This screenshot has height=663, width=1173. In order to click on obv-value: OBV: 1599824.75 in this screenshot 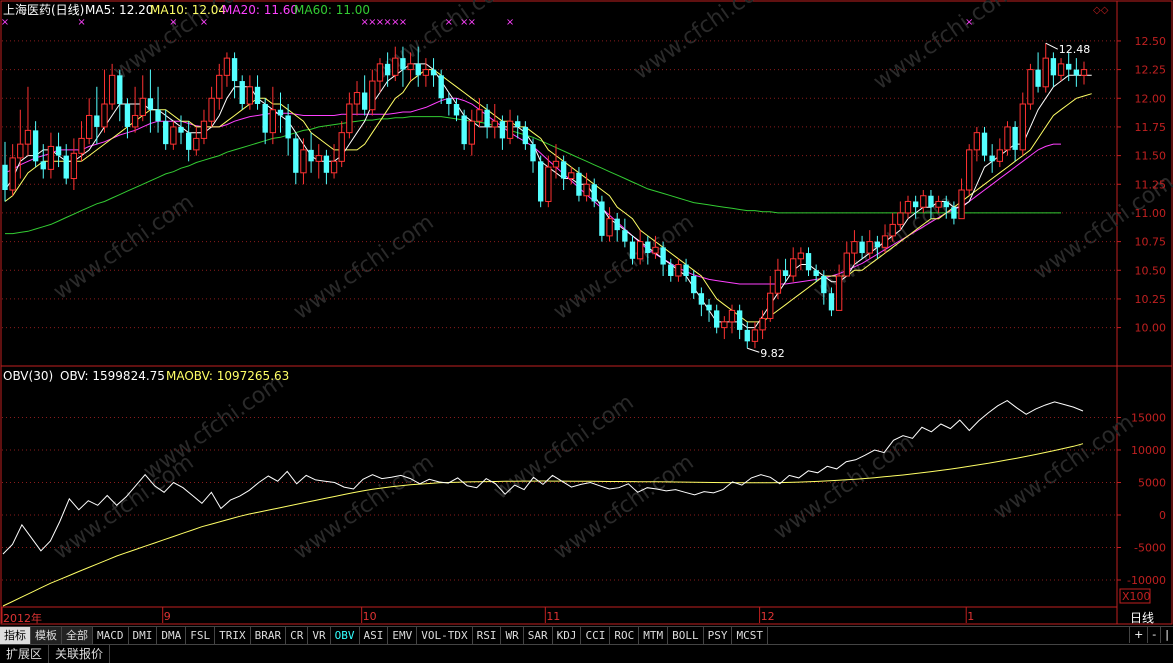, I will do `click(112, 376)`.